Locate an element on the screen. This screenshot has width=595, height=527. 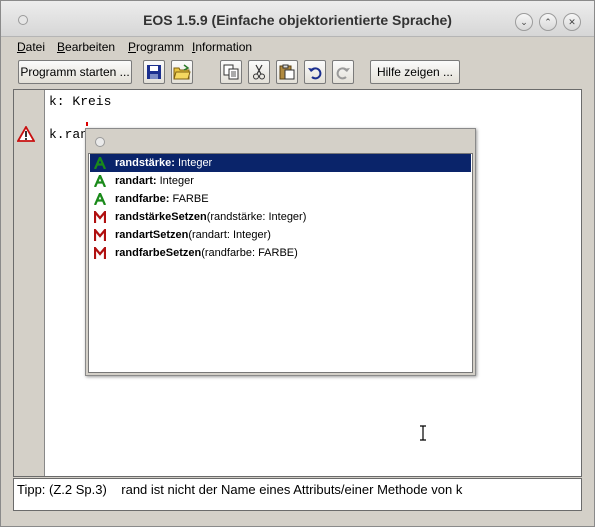
autocomplete-item-attribute: randfarbe: FARBE is located at coordinates (280, 199).